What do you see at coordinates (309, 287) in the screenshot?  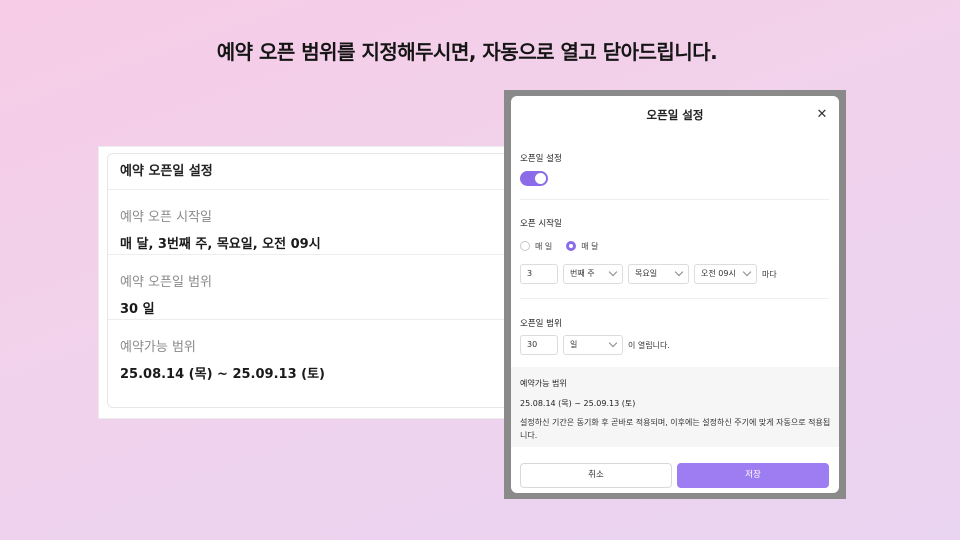 I see `summary-section-range: 예약 오픈일 범위 30 일` at bounding box center [309, 287].